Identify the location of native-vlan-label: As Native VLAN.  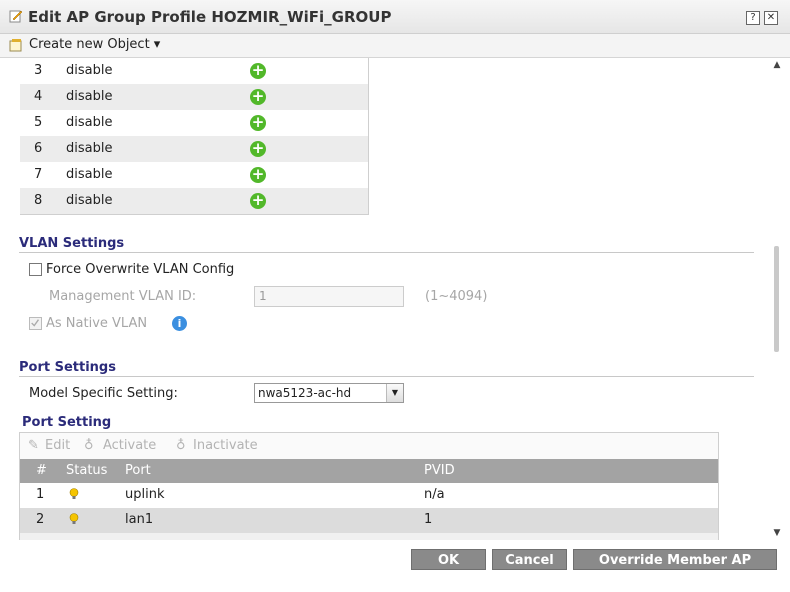
(97, 323).